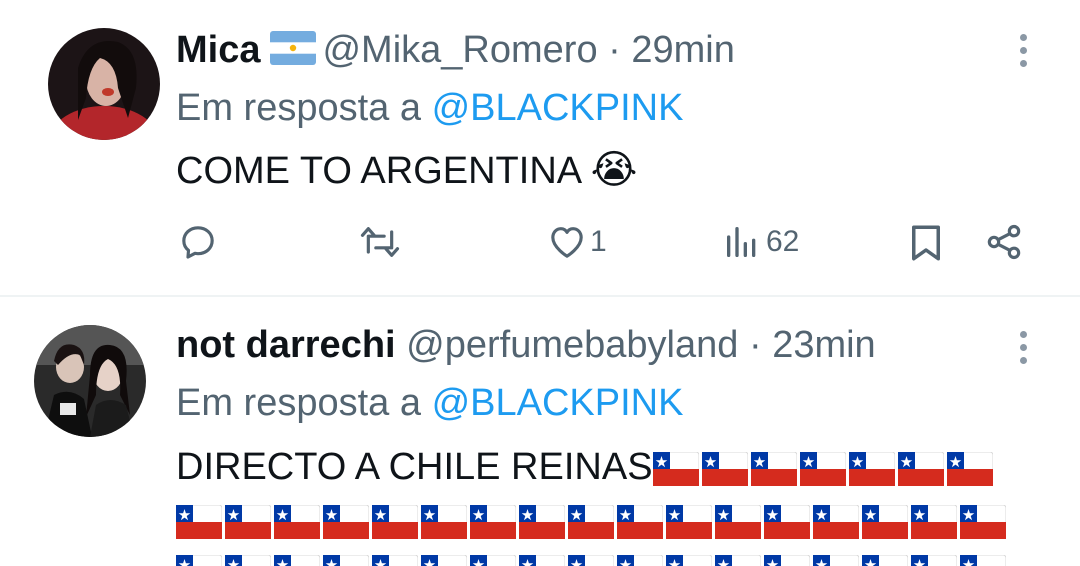  I want to click on chile-flag-emoji-group, so click(824, 467).